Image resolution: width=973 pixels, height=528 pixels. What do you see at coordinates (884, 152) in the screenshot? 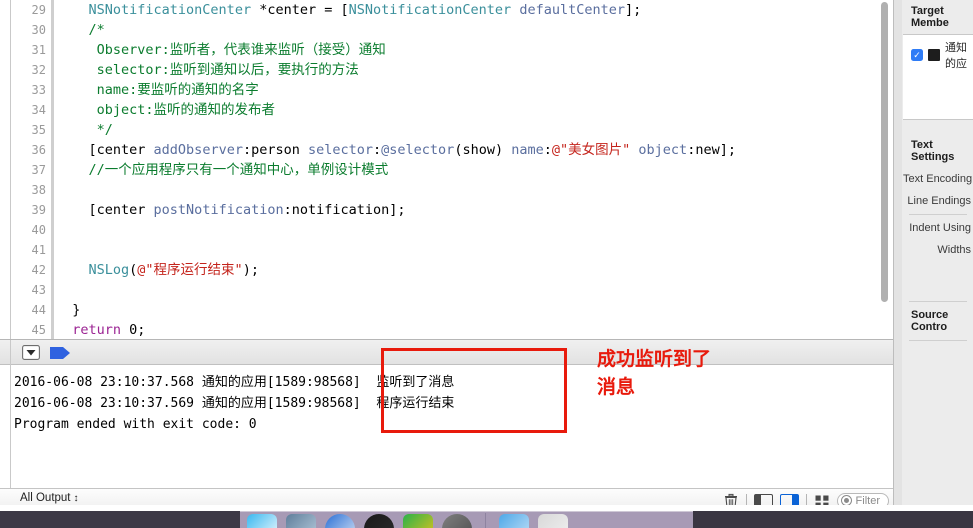
I see `scrollbar-thumb` at bounding box center [884, 152].